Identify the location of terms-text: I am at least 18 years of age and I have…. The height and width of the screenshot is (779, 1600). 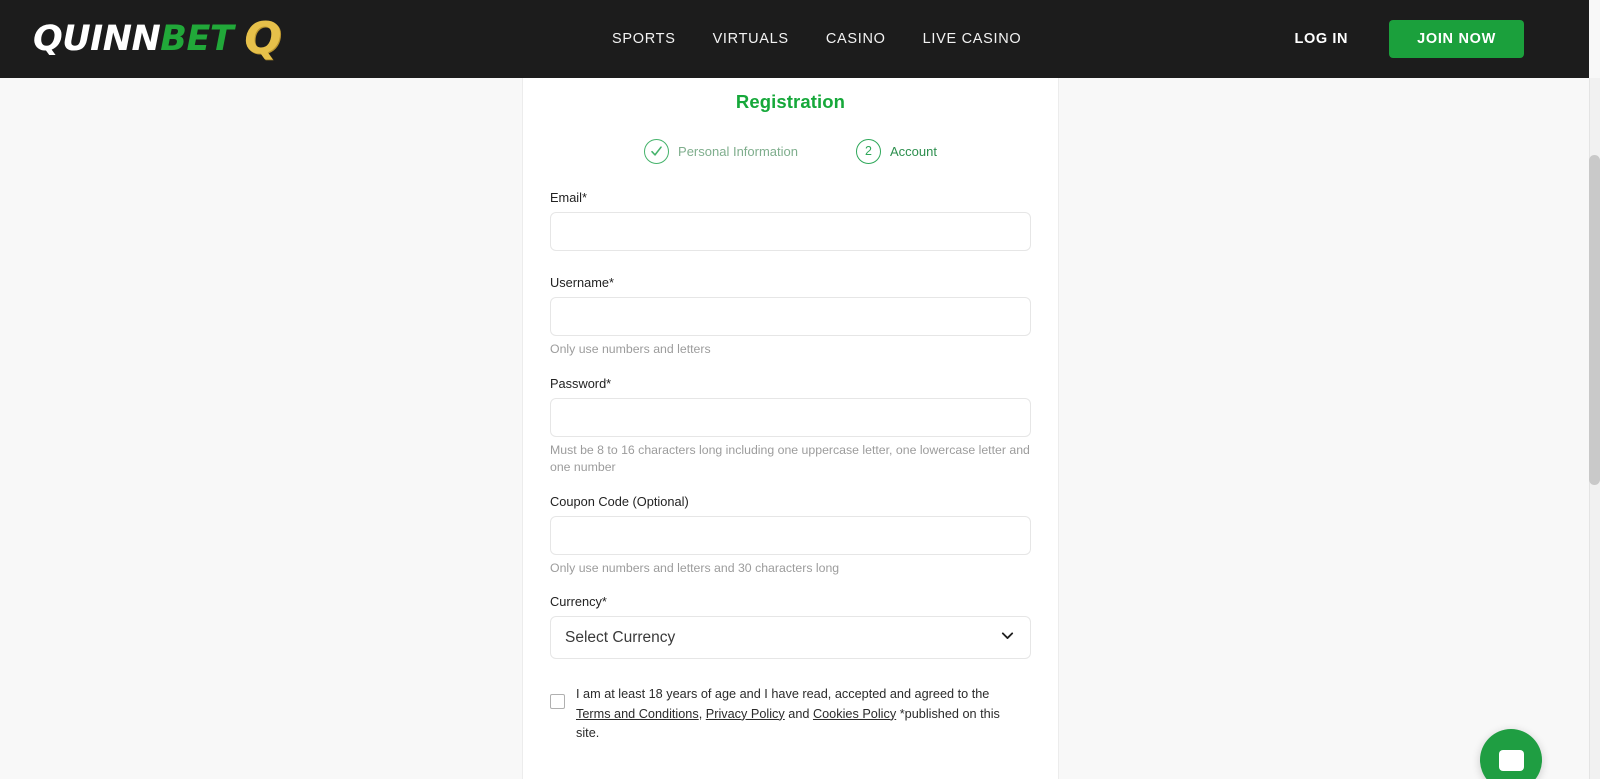
(799, 714).